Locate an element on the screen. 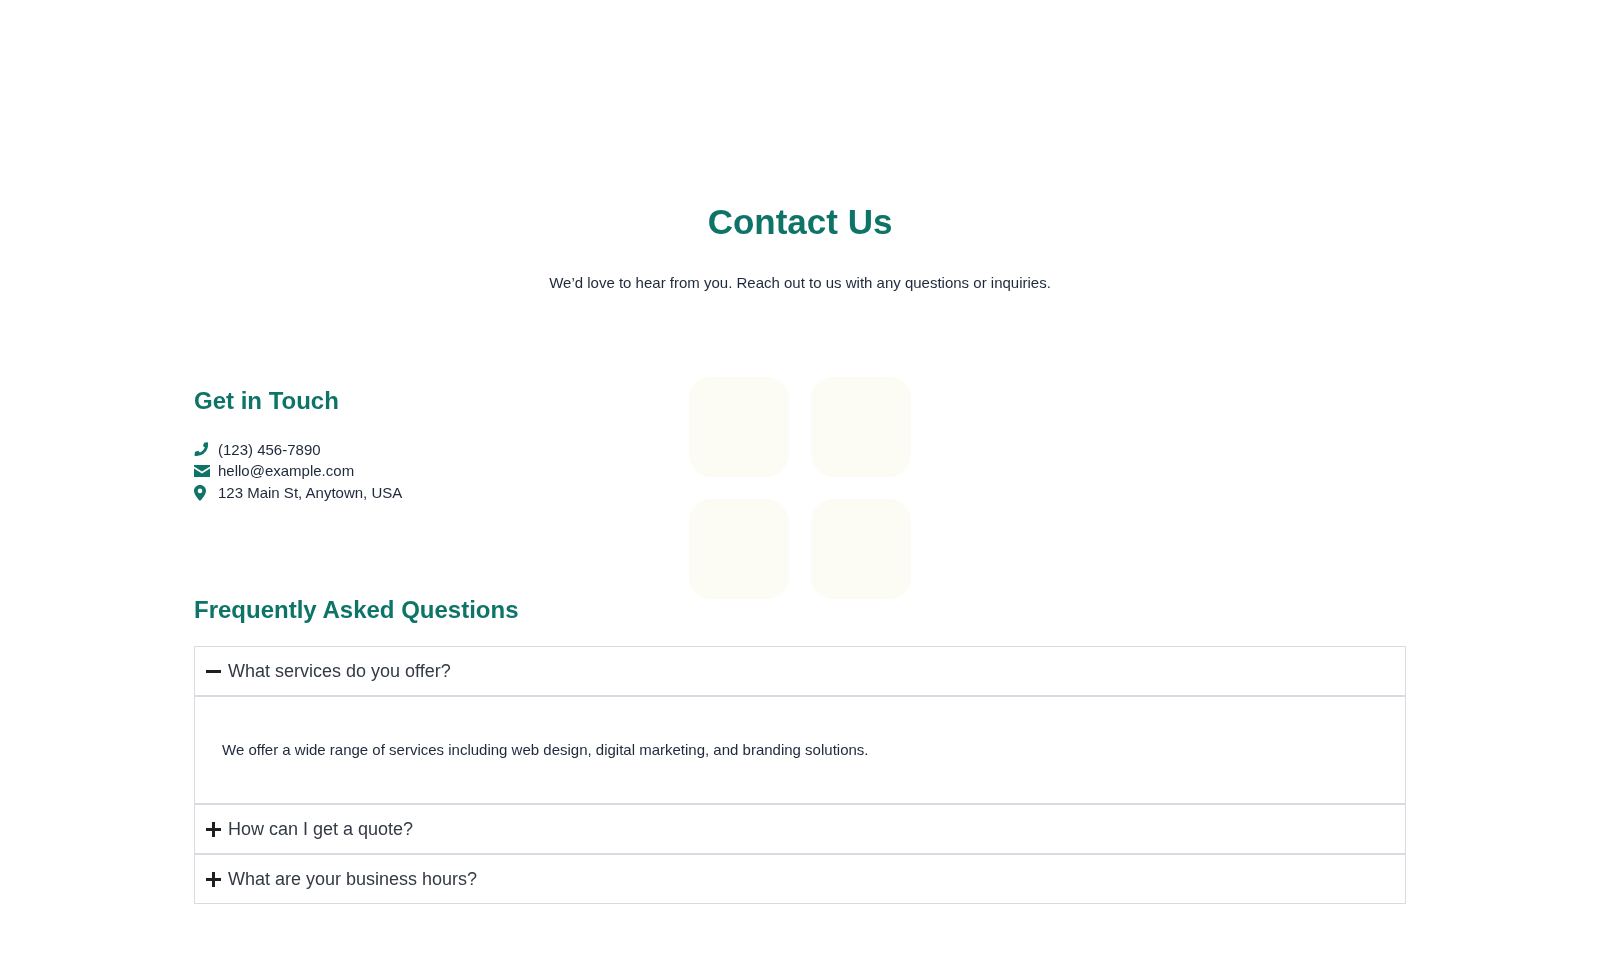 The image size is (1600, 978). map-pin-icon is located at coordinates (200, 492).